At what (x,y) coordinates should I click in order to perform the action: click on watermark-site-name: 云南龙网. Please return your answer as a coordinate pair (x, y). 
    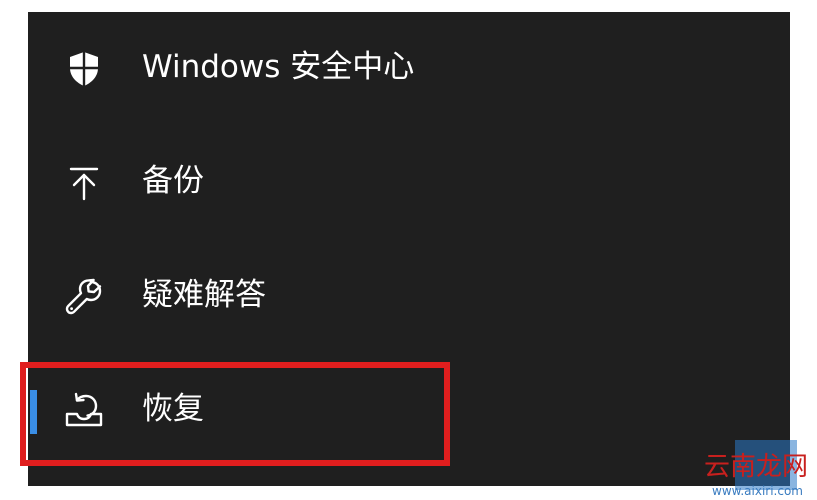
    Looking at the image, I should click on (756, 467).